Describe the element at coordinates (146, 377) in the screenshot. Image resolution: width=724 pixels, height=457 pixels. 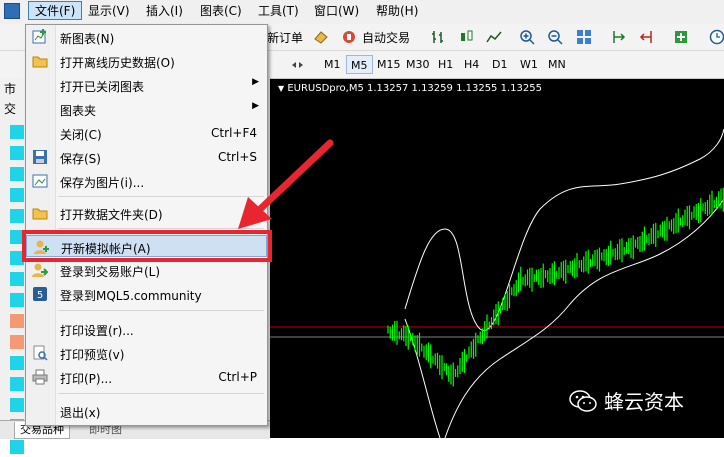
I see `menu-item-print: 打印(P)... Ctrl+P` at that location.